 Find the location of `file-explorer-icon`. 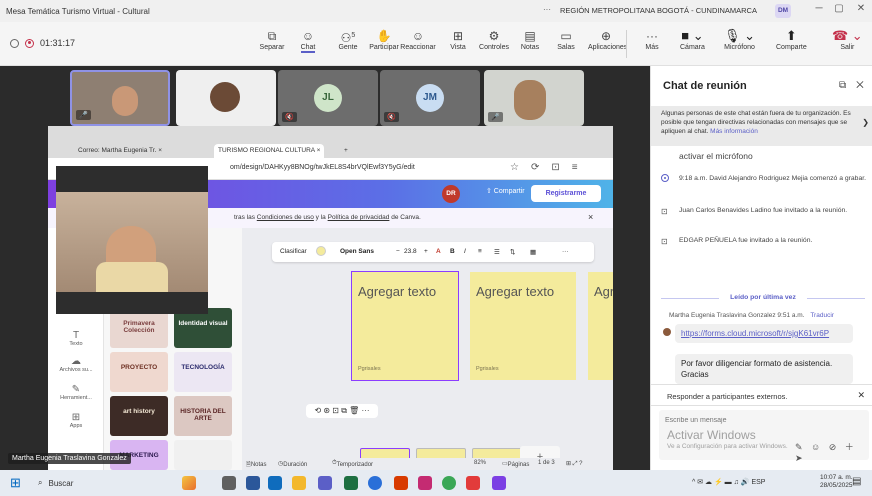

file-explorer-icon is located at coordinates (299, 483).